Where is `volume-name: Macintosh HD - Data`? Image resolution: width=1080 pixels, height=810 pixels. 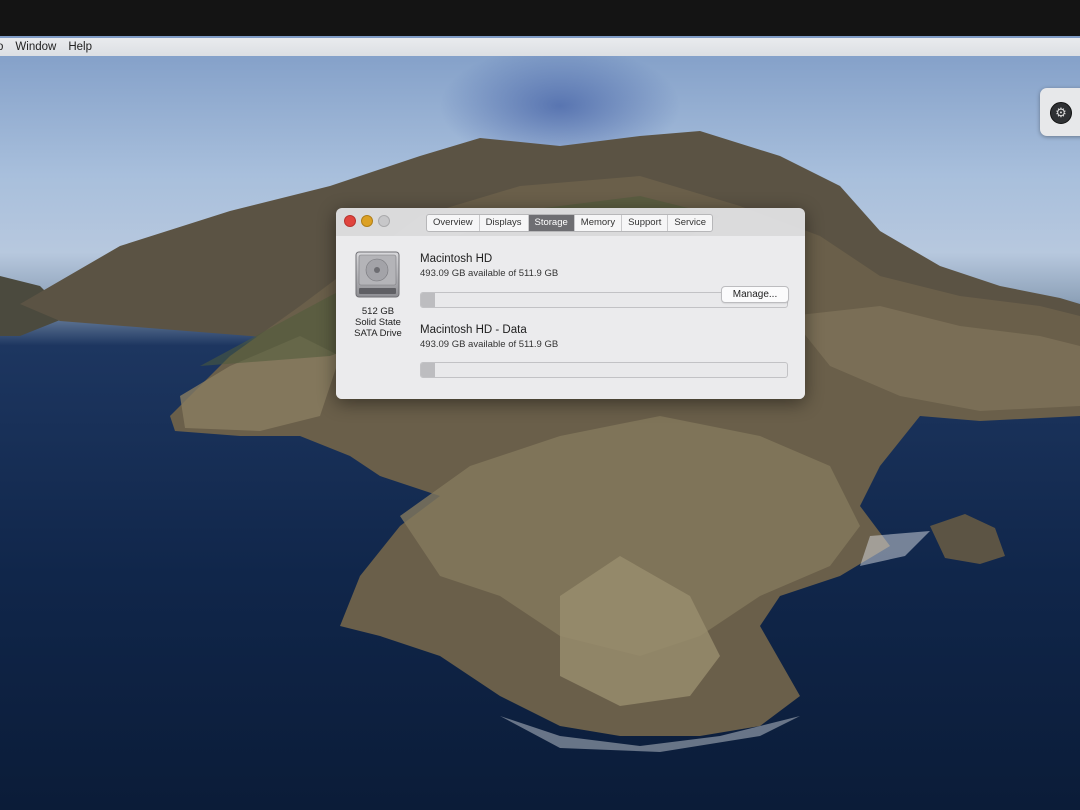
volume-name: Macintosh HD - Data is located at coordinates (473, 330).